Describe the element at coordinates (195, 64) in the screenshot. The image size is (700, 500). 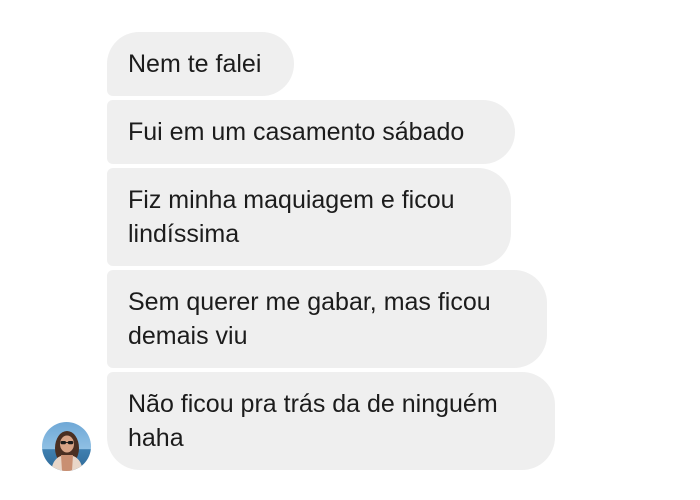
I see `message-text: Nem te falei` at that location.